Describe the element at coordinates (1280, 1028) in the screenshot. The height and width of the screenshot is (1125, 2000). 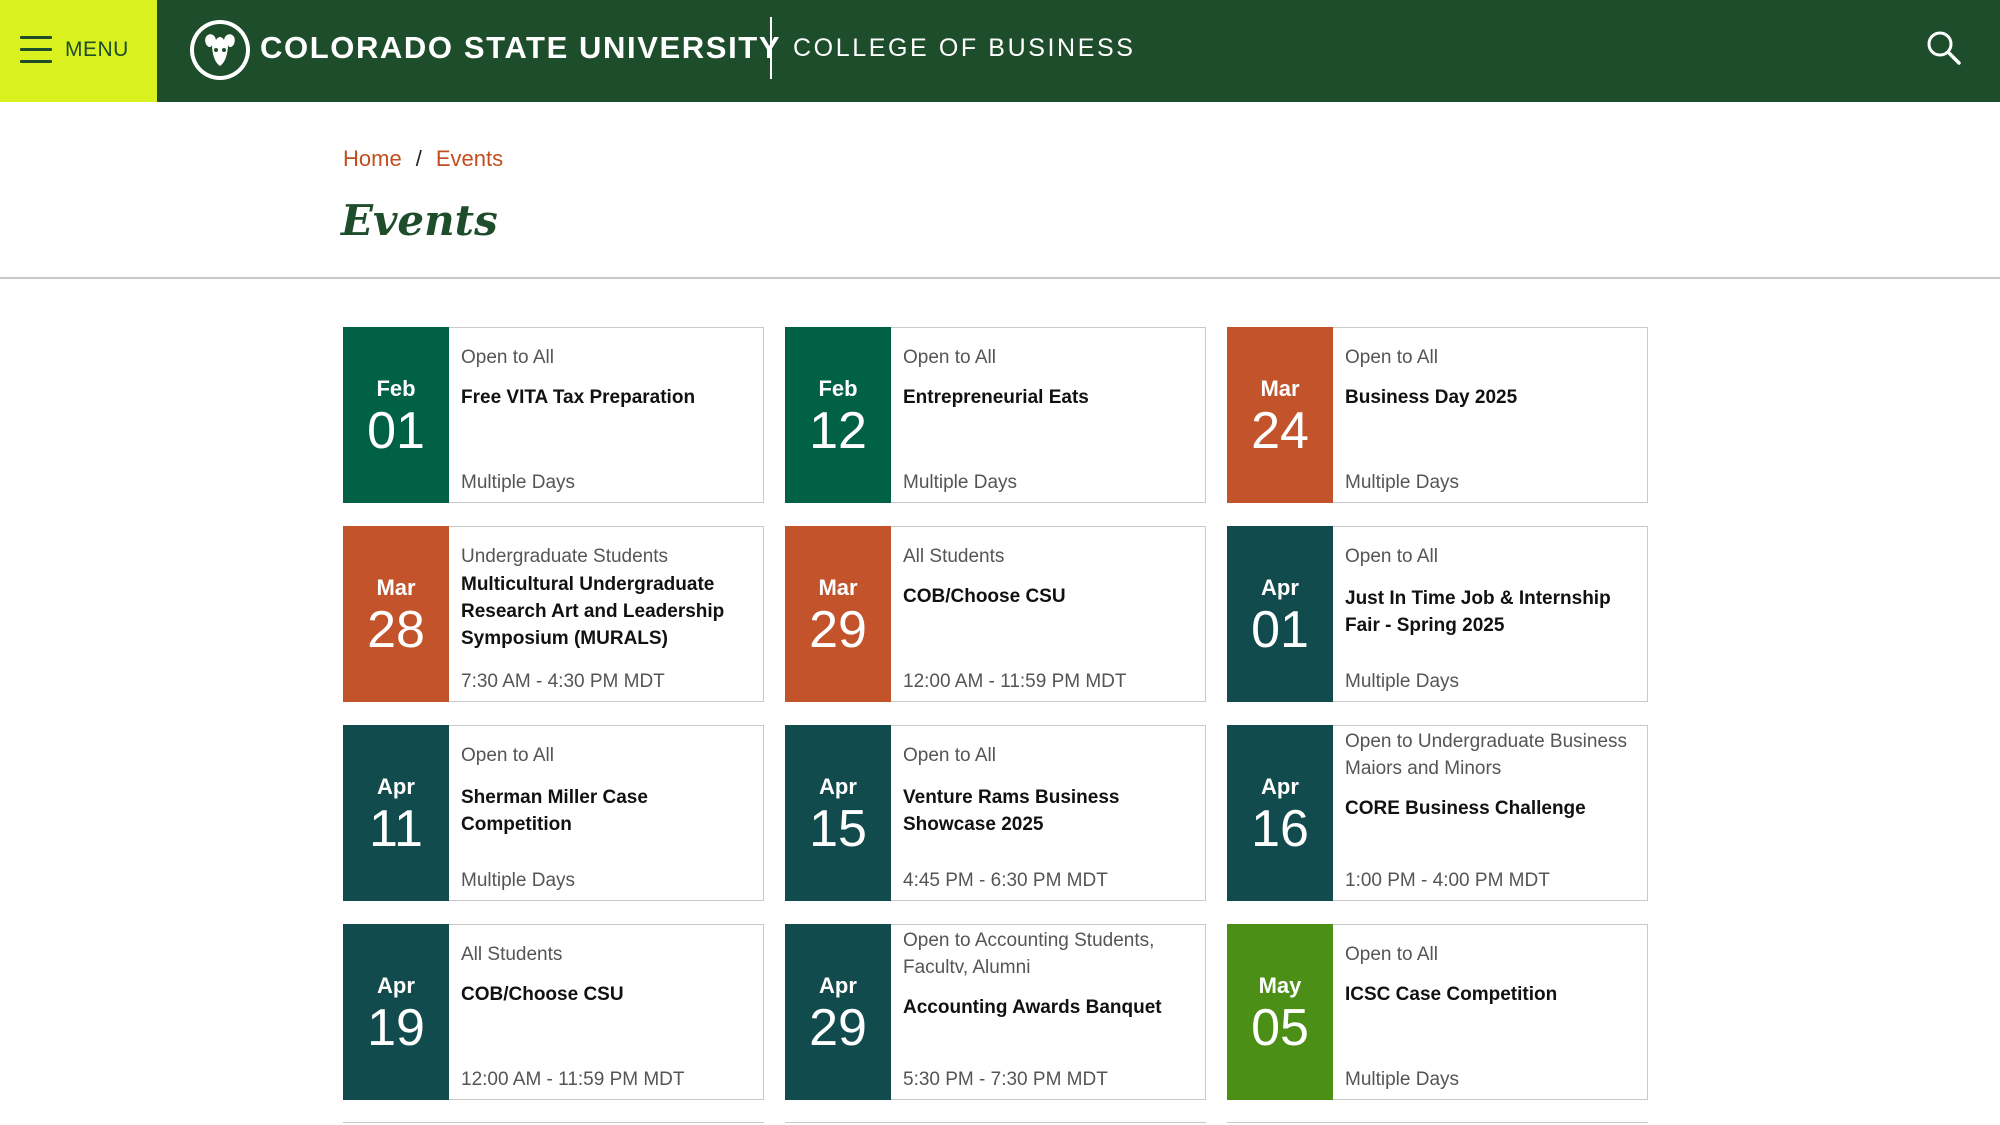
I see `event-day: 05` at that location.